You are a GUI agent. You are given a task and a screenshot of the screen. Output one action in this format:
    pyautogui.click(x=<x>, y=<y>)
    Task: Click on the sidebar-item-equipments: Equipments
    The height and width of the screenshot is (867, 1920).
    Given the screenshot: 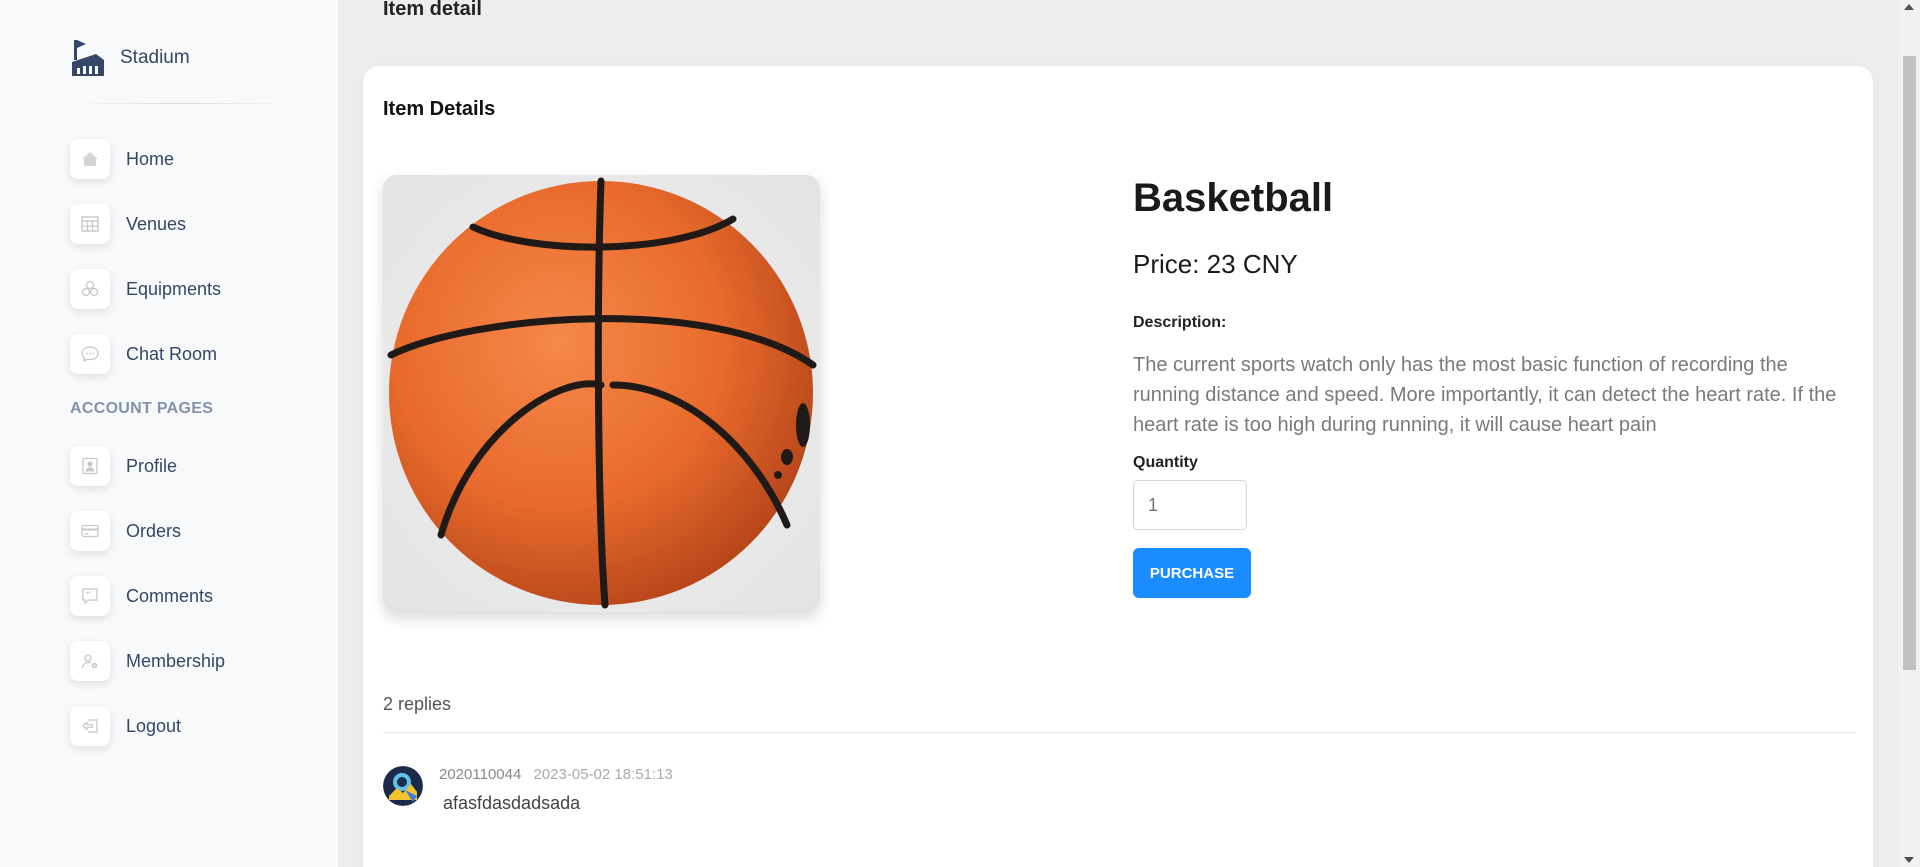 What is the action you would take?
    pyautogui.click(x=145, y=289)
    